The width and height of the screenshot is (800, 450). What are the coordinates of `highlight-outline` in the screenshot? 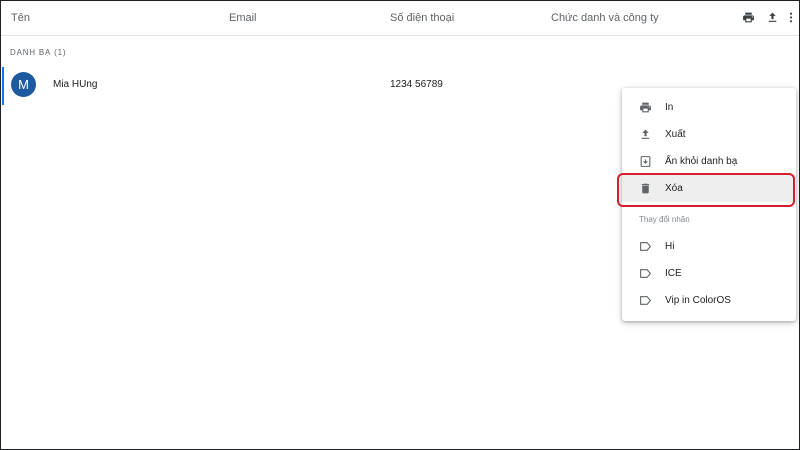 It's located at (706, 190).